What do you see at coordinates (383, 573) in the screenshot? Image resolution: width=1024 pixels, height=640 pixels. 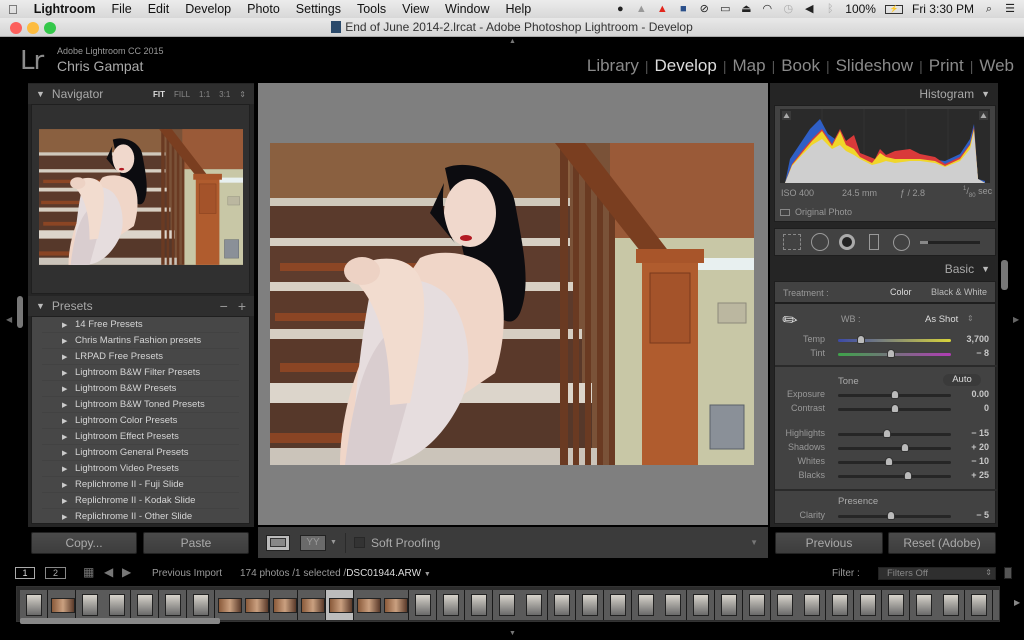 I see `selected-filename: DSC01944.ARW` at bounding box center [383, 573].